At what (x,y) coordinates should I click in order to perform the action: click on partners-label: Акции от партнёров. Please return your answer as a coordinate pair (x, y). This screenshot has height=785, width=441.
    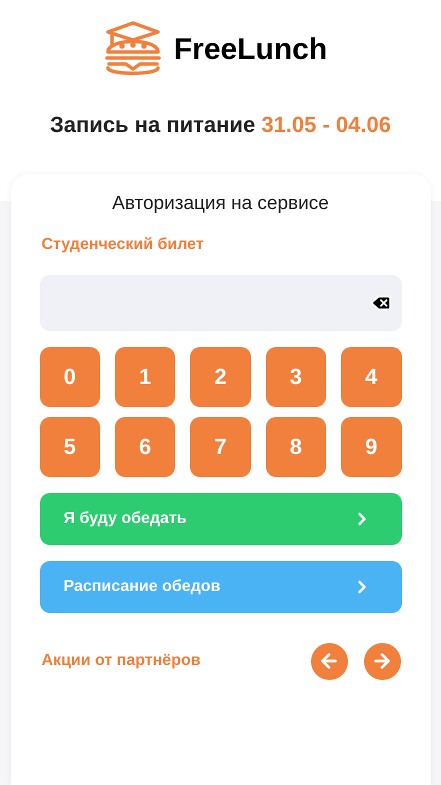
    Looking at the image, I should click on (121, 661).